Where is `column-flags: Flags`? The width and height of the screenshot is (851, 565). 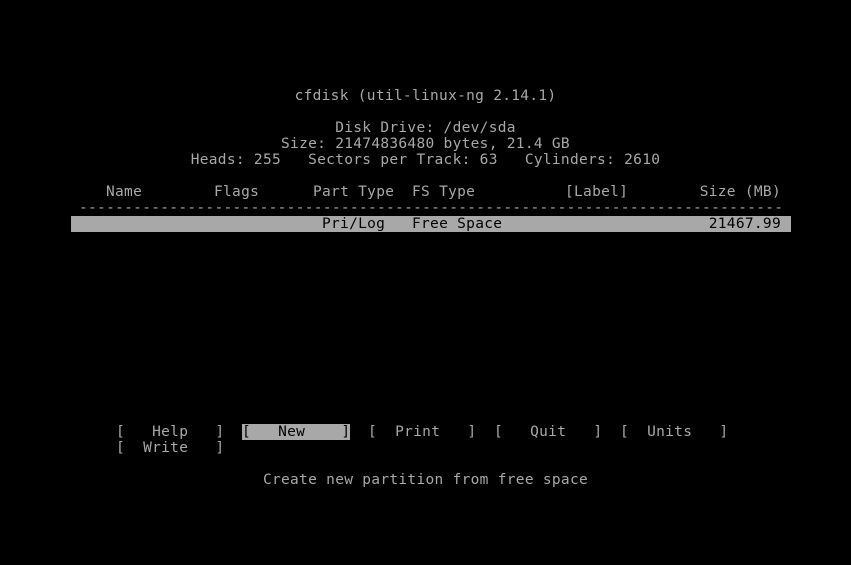
column-flags: Flags is located at coordinates (237, 192).